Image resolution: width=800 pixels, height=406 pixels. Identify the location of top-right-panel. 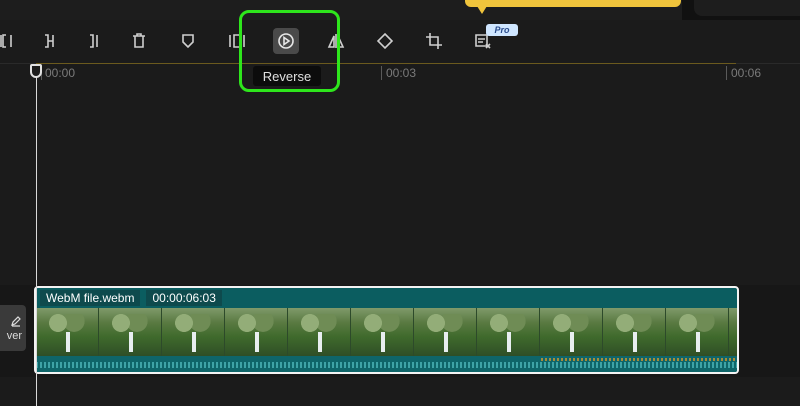
(747, 8).